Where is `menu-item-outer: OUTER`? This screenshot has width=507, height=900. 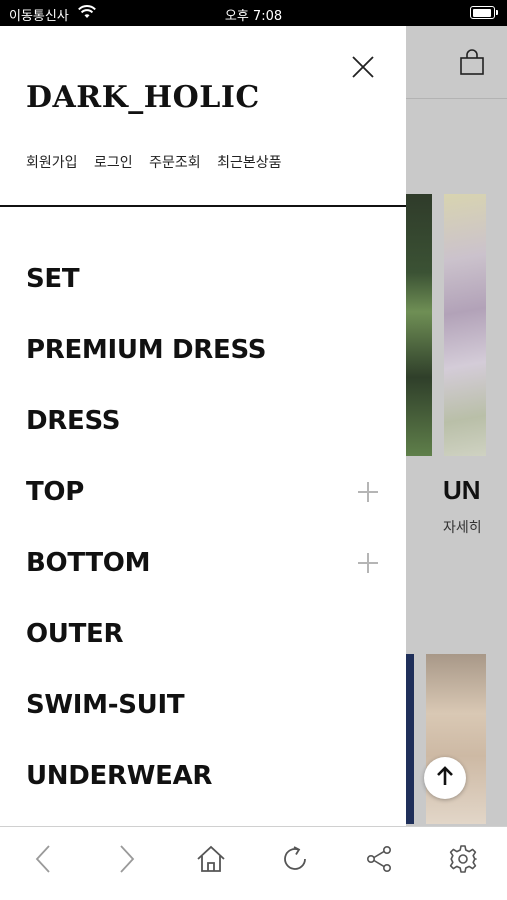 menu-item-outer: OUTER is located at coordinates (203, 634).